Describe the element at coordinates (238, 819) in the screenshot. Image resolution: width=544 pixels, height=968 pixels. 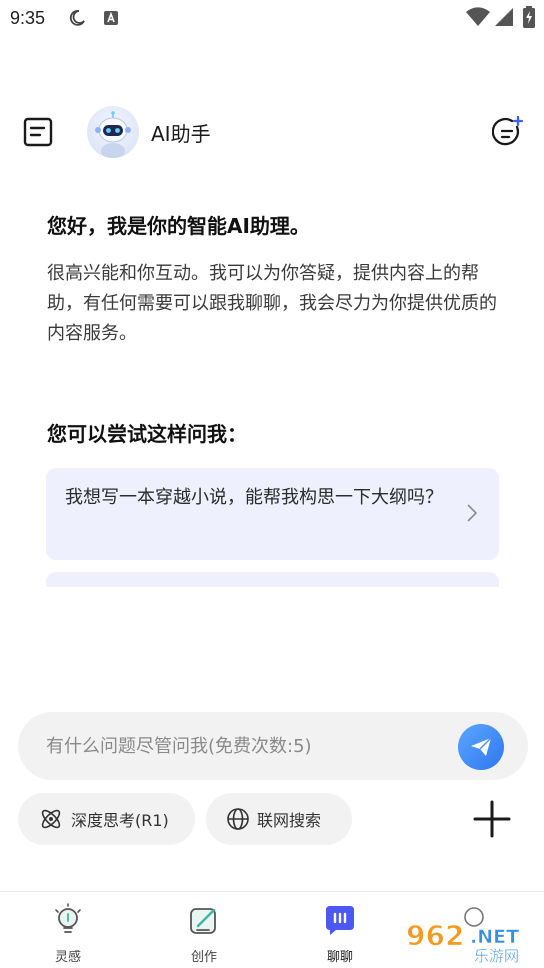
I see `globe-icon` at that location.